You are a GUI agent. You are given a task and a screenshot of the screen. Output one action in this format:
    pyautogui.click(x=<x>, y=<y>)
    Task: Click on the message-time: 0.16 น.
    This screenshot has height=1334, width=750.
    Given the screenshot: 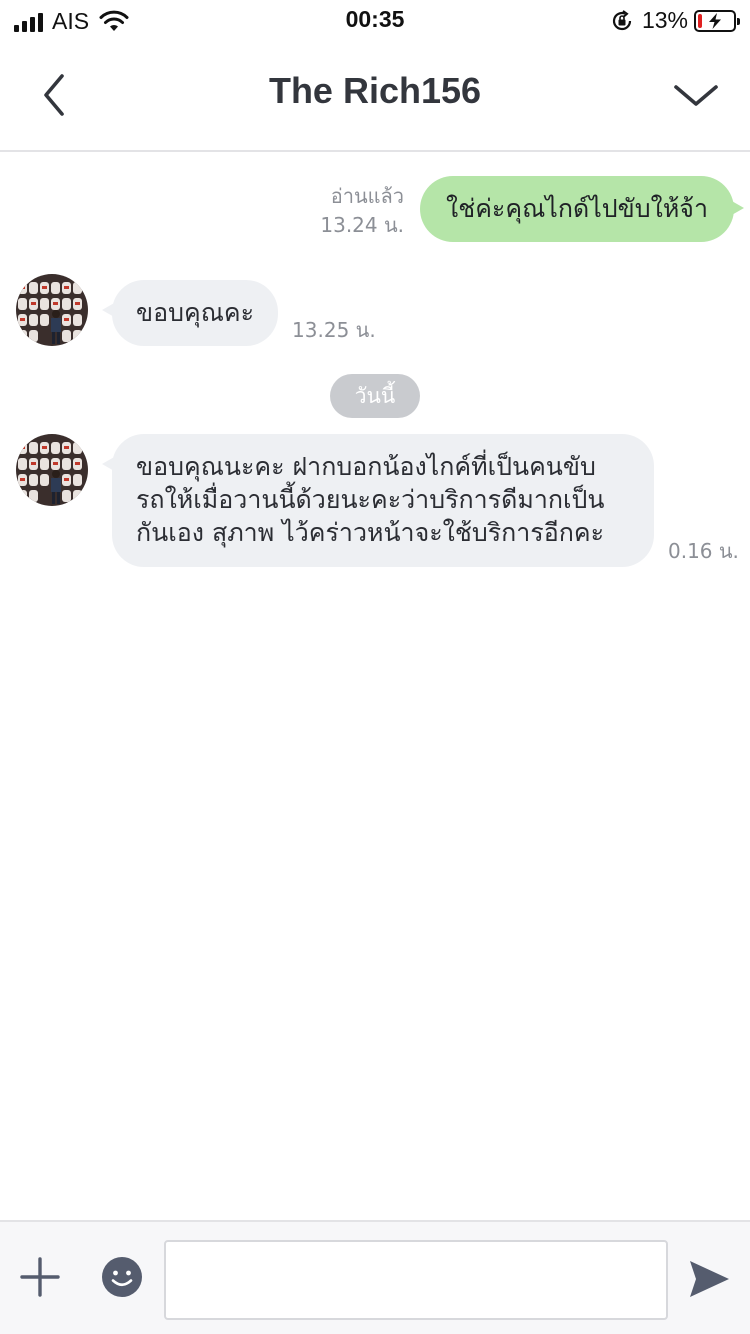 What is the action you would take?
    pyautogui.click(x=703, y=551)
    